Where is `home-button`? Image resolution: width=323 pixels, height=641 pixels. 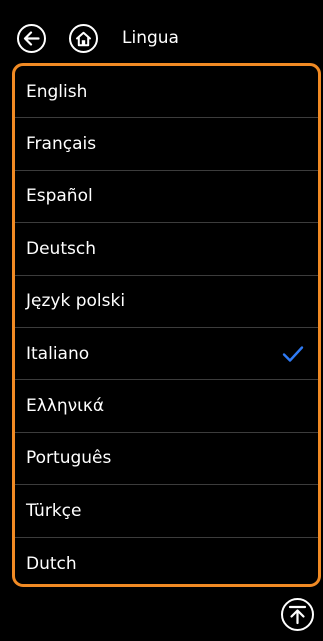 home-button is located at coordinates (83, 38).